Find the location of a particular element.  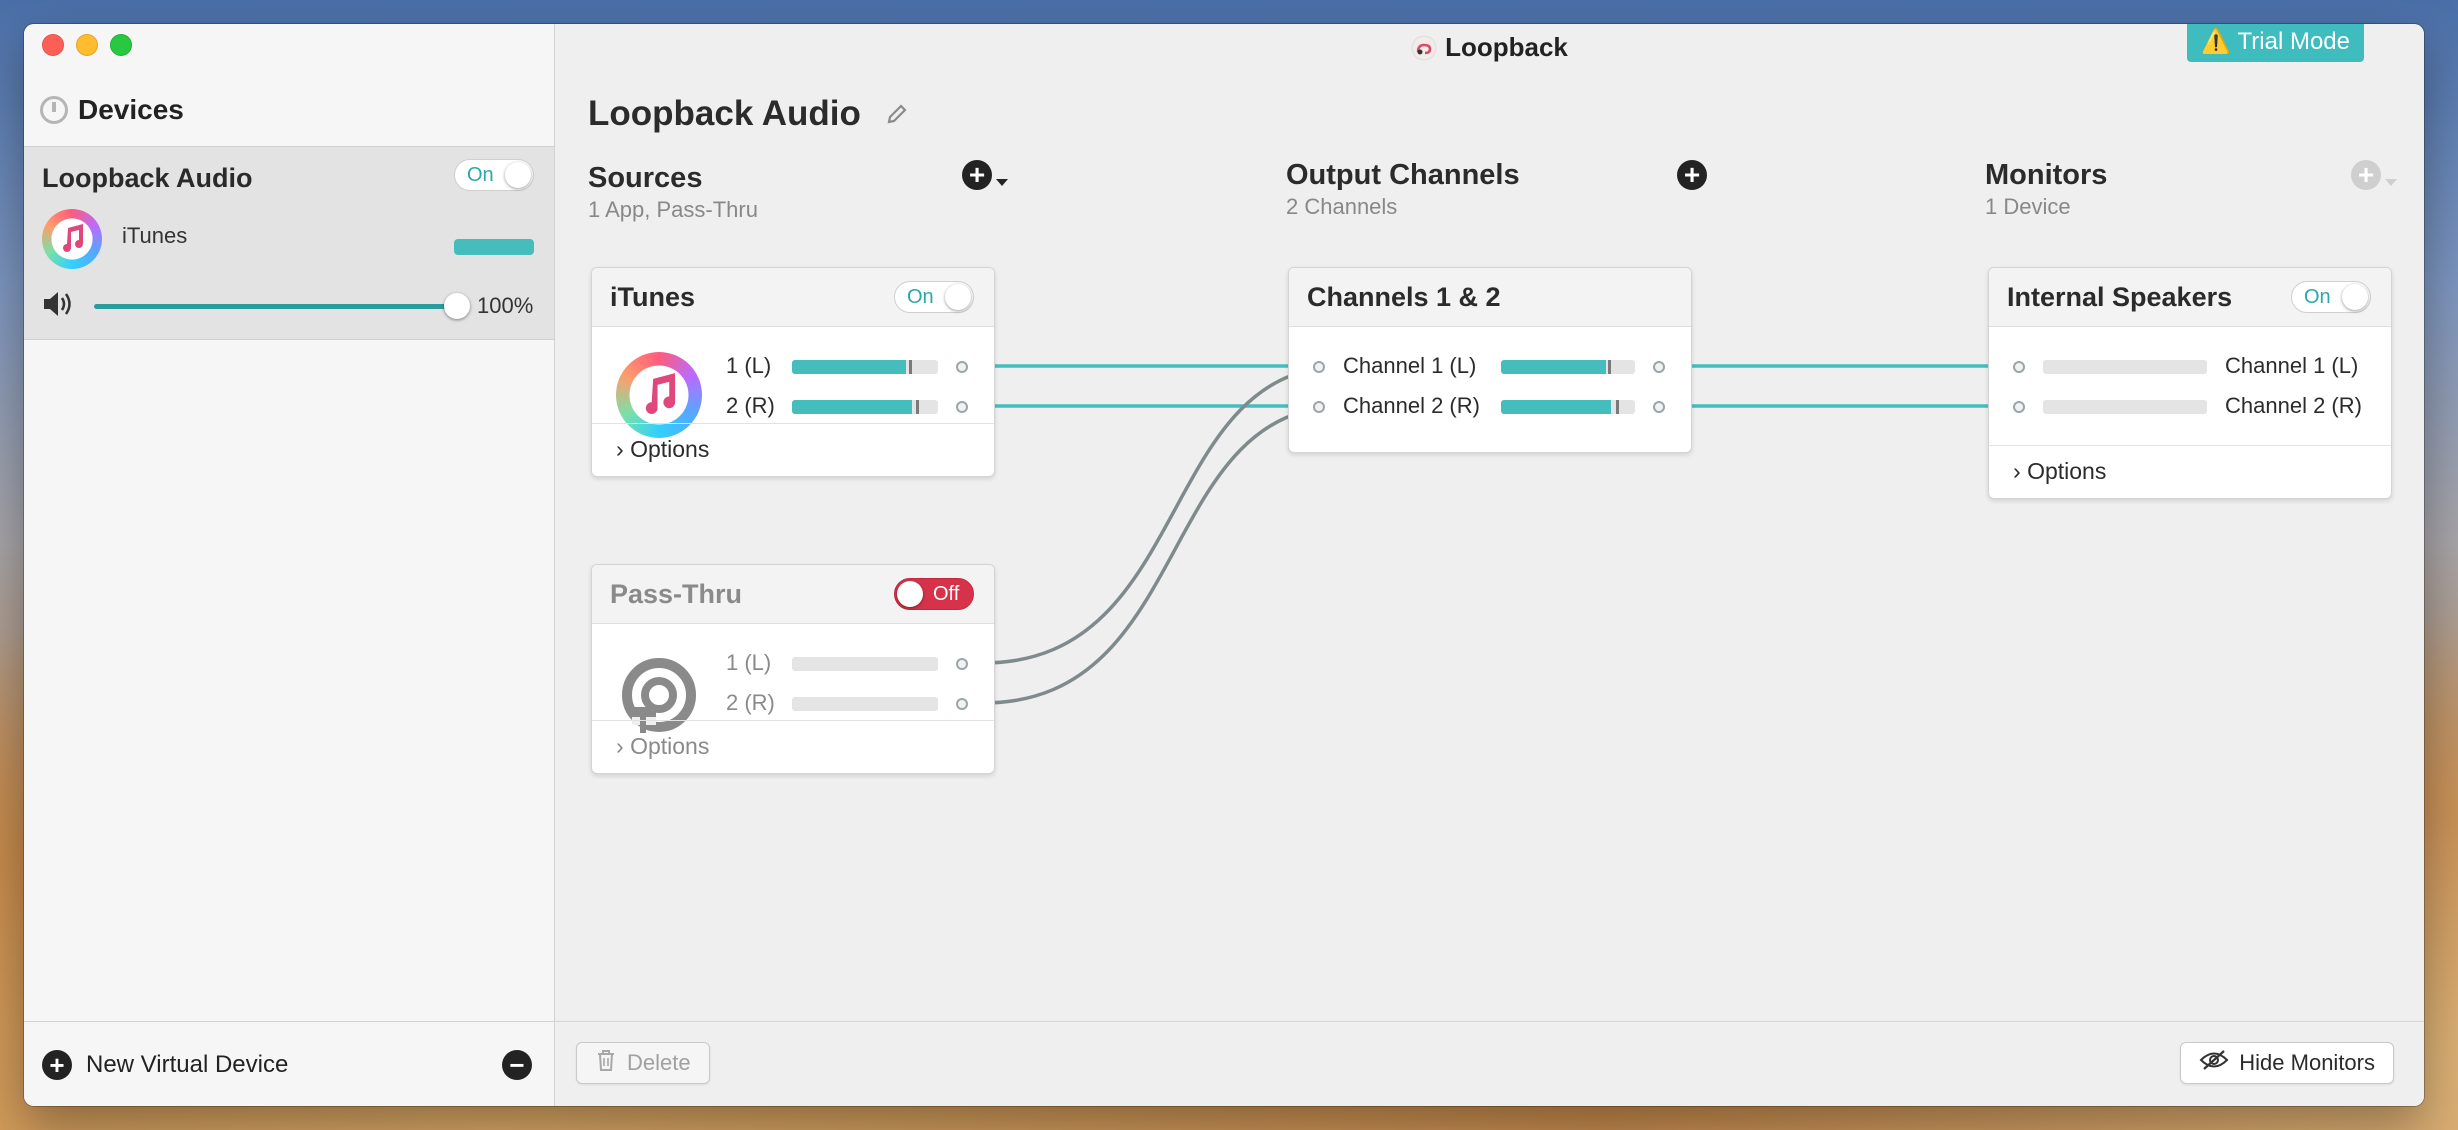

source-toggle: On is located at coordinates (934, 297).